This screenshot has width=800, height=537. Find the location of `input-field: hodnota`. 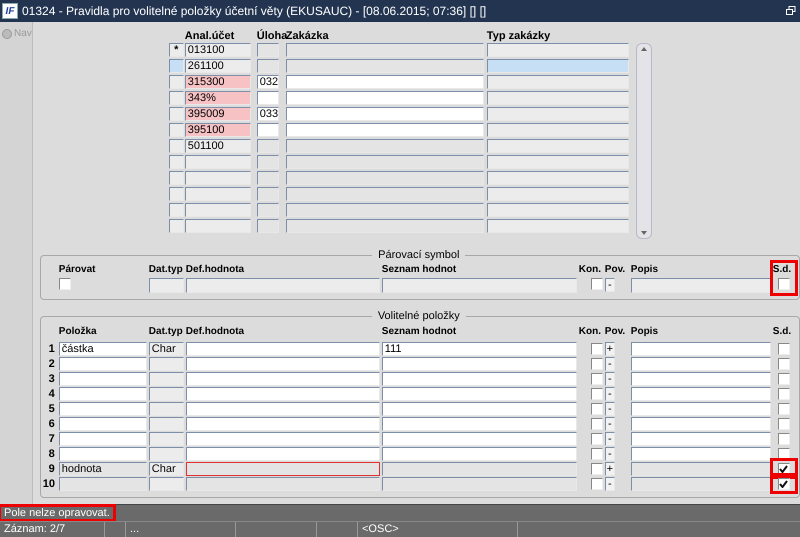

input-field: hodnota is located at coordinates (102, 469).